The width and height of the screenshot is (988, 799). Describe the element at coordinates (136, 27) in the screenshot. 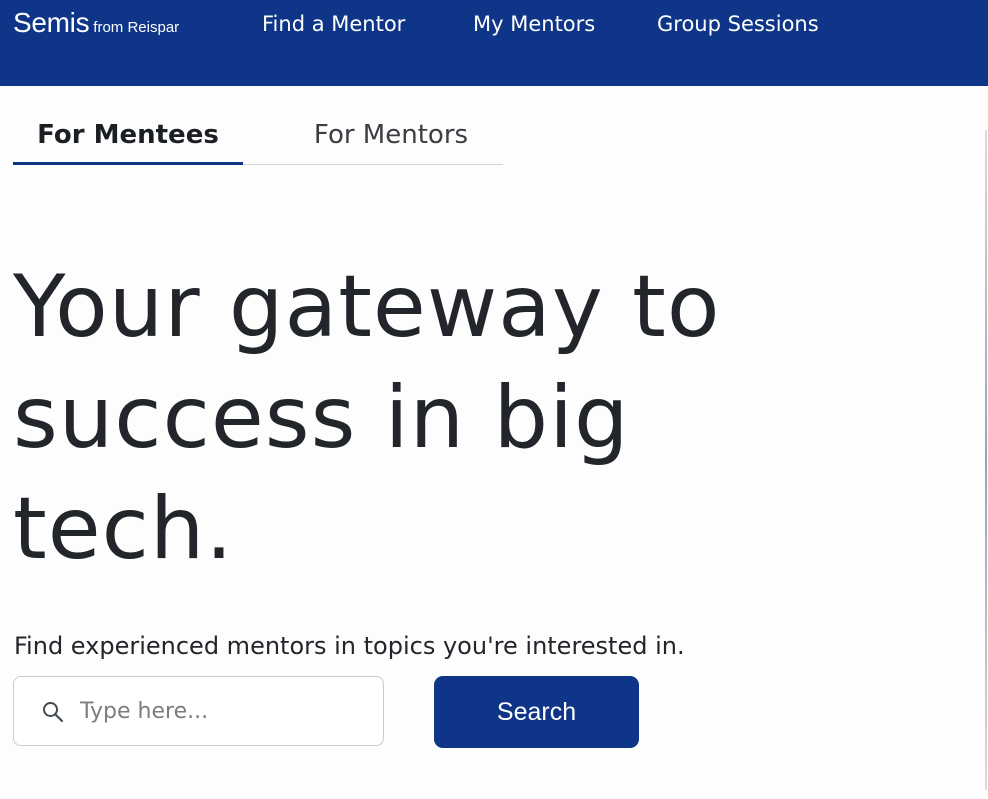

I see `brand-subtitle: from Reispar` at that location.